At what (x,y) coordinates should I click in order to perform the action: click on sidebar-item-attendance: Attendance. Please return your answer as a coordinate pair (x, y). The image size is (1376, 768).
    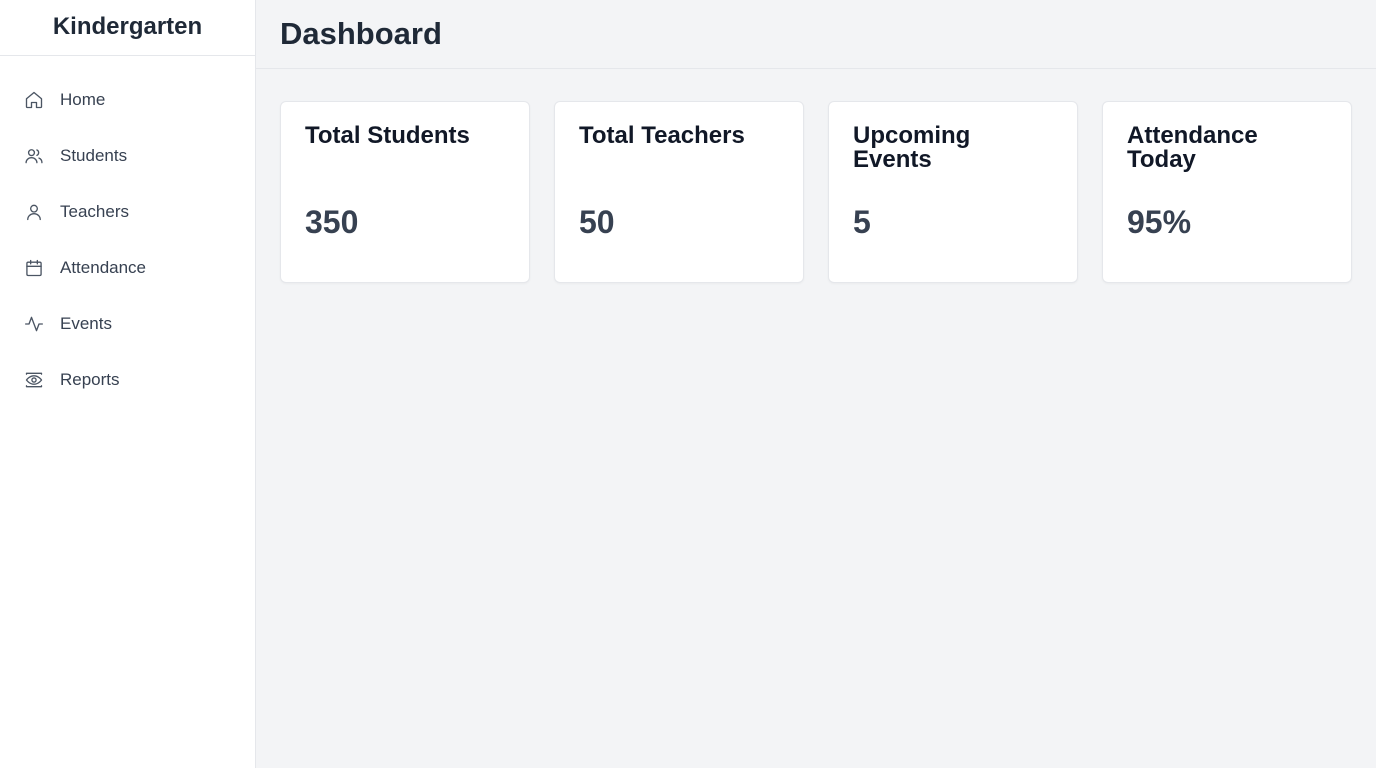
    Looking at the image, I should click on (127, 268).